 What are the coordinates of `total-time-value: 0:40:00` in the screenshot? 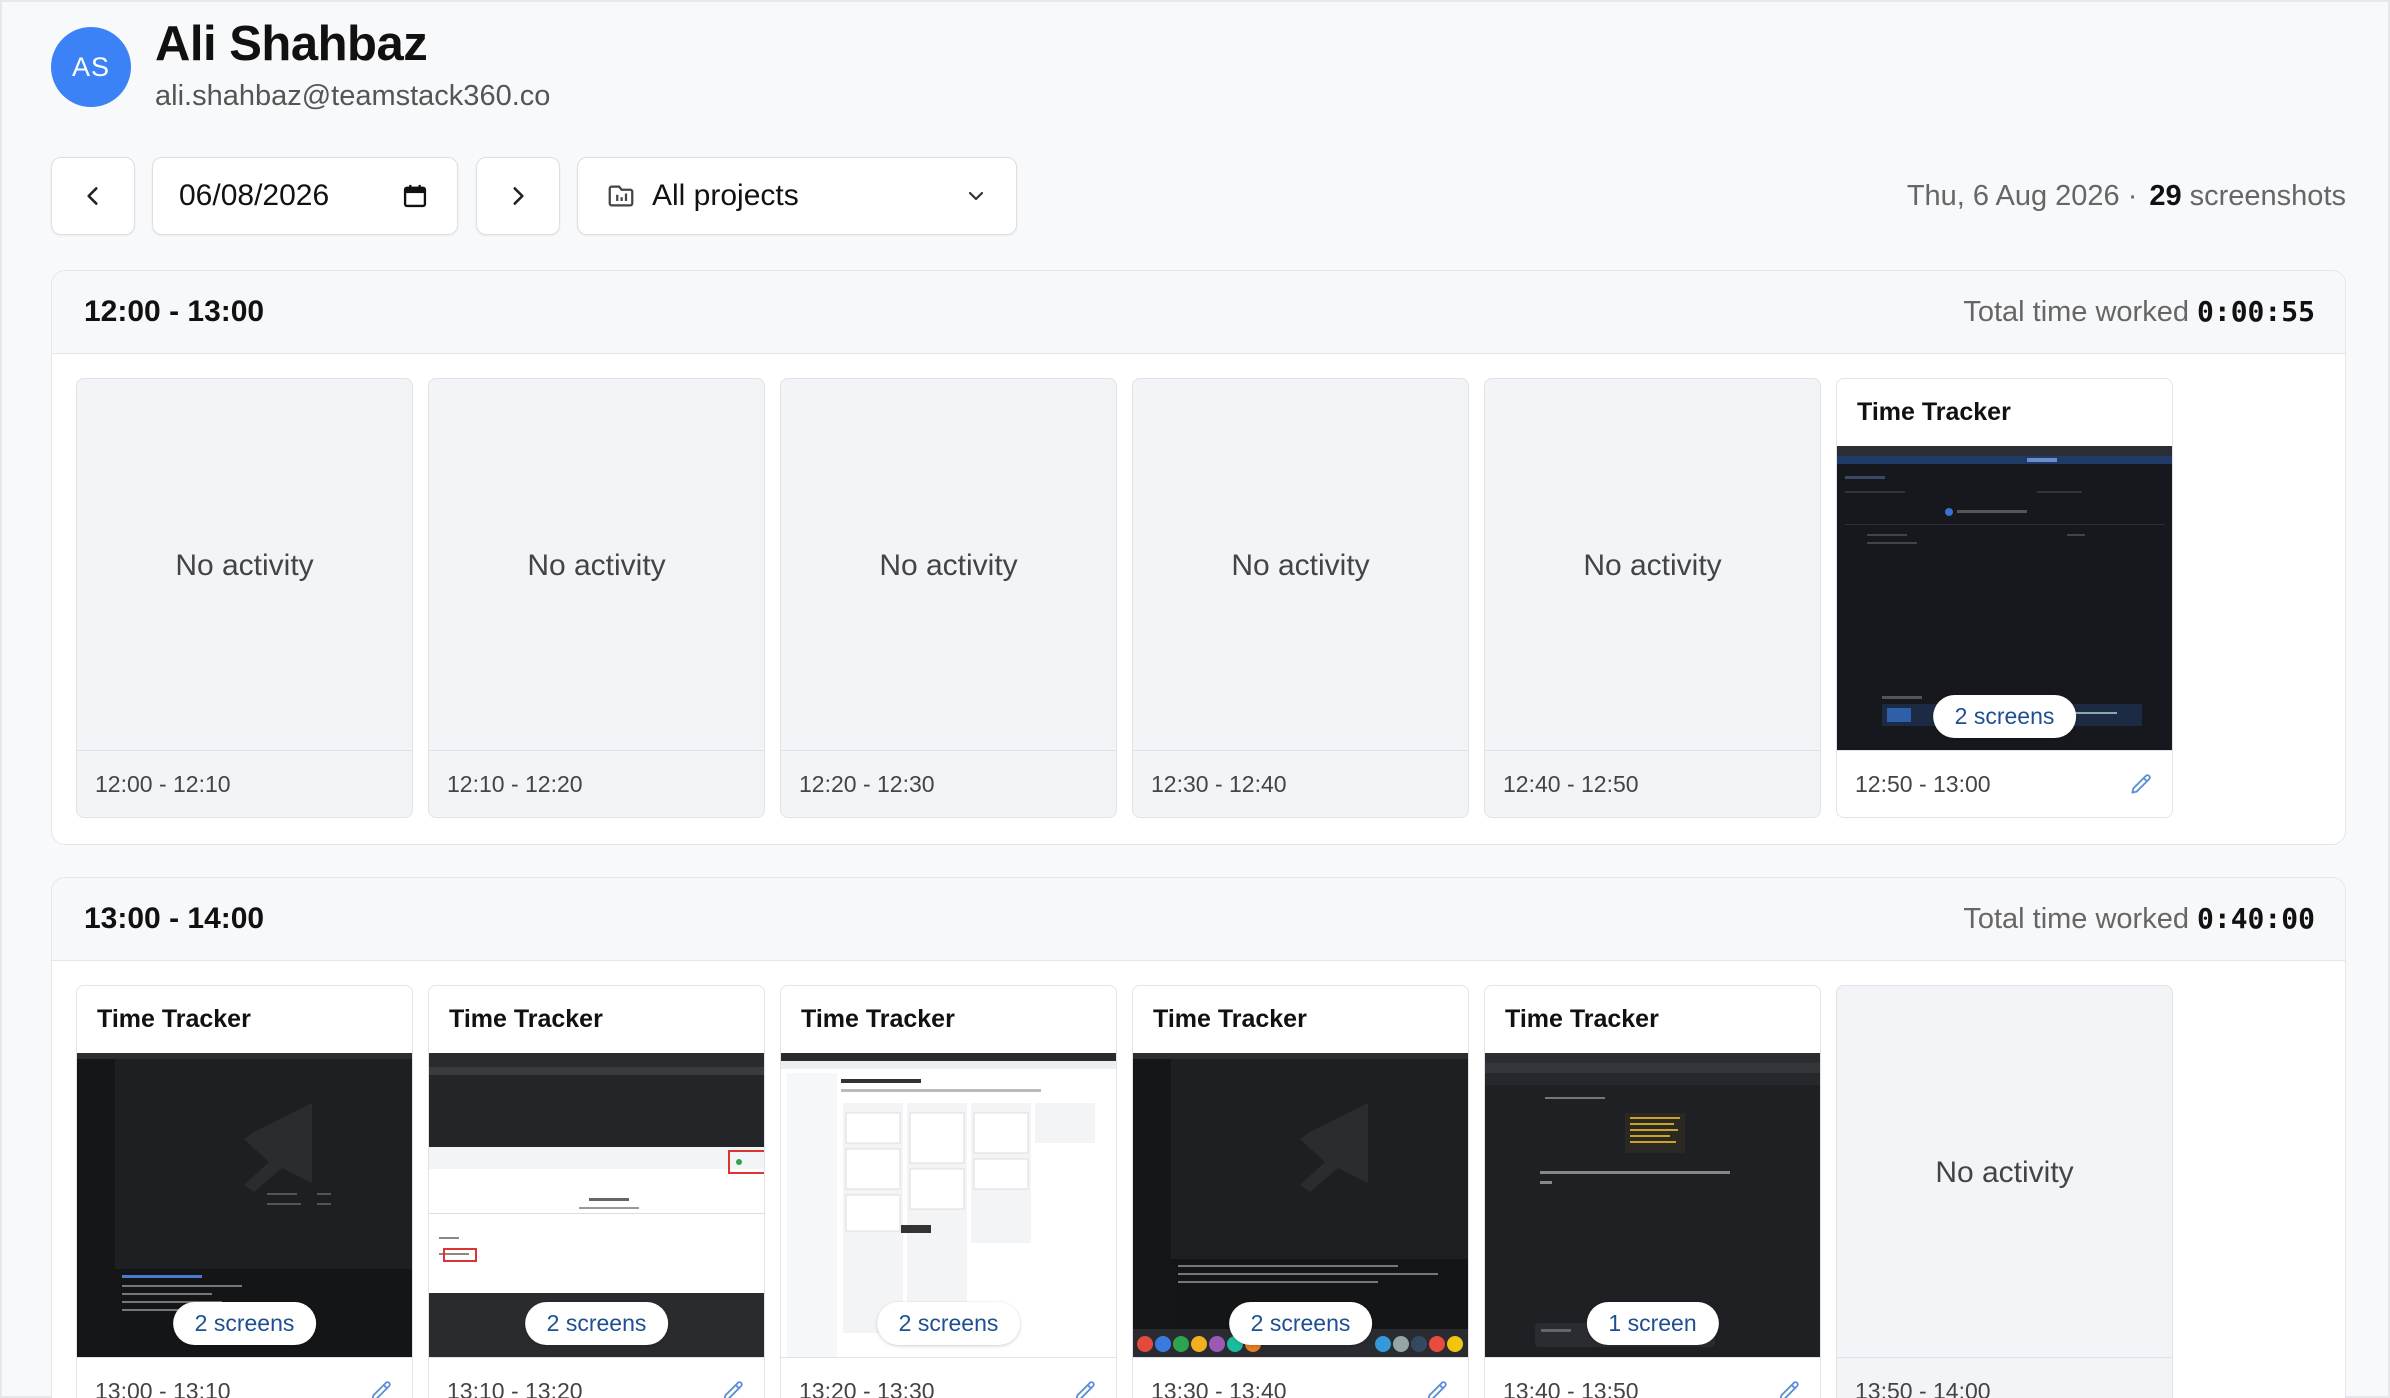 It's located at (2255, 918).